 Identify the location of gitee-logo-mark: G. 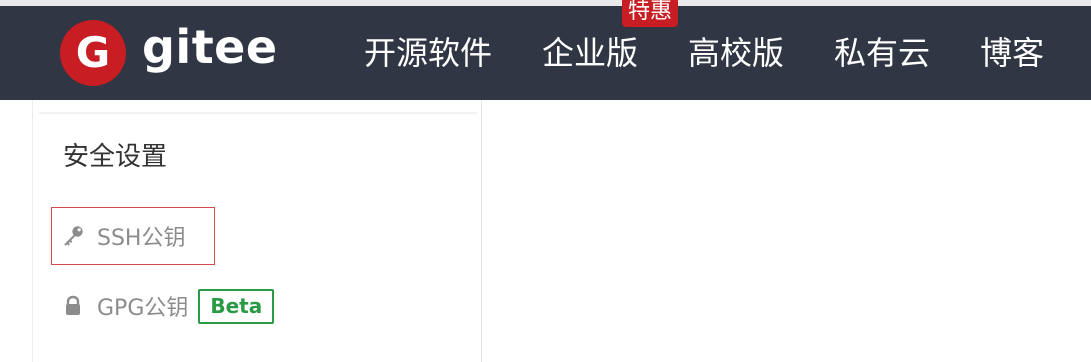
(93, 53).